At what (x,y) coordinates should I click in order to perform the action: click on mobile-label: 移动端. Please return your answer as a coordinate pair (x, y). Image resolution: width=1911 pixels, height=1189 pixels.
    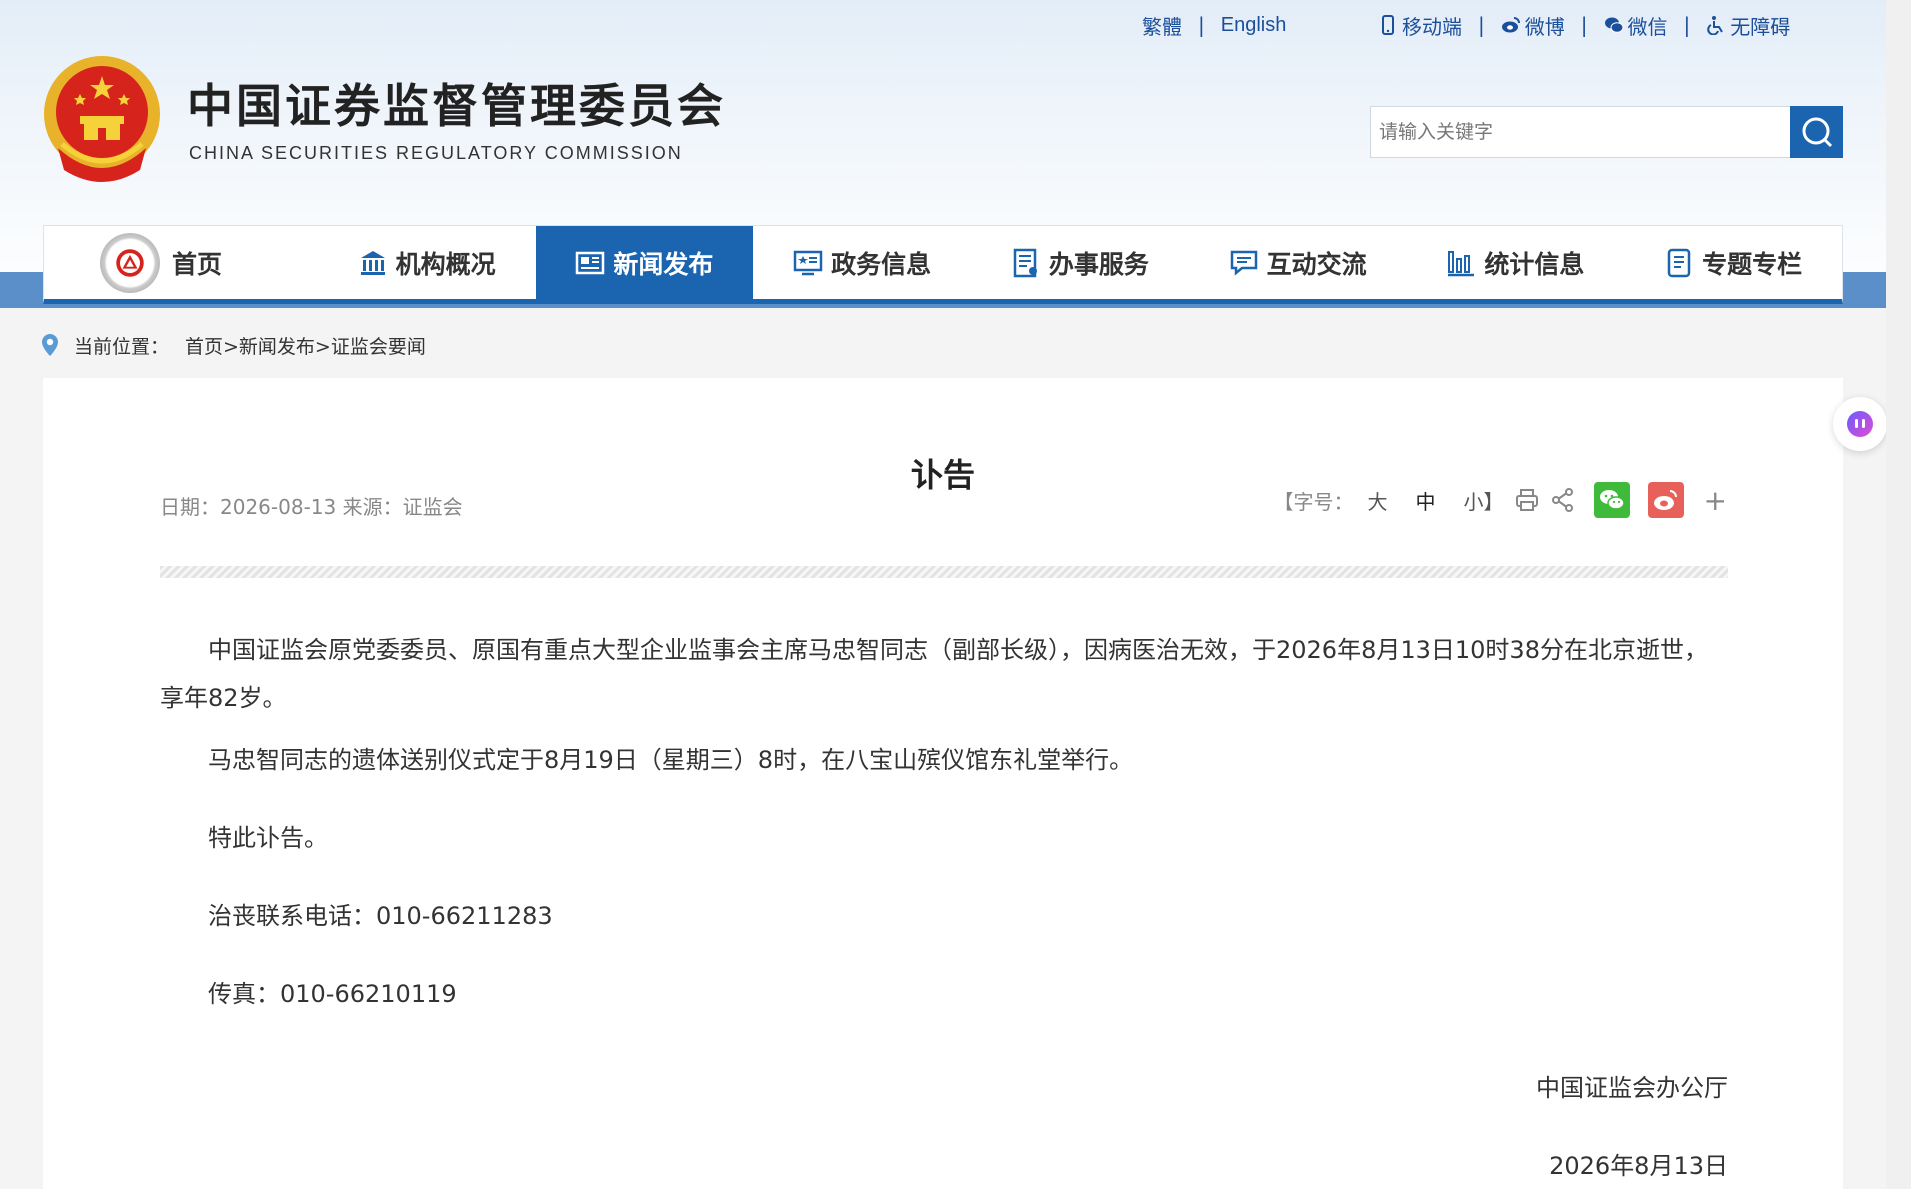
    Looking at the image, I should click on (1432, 26).